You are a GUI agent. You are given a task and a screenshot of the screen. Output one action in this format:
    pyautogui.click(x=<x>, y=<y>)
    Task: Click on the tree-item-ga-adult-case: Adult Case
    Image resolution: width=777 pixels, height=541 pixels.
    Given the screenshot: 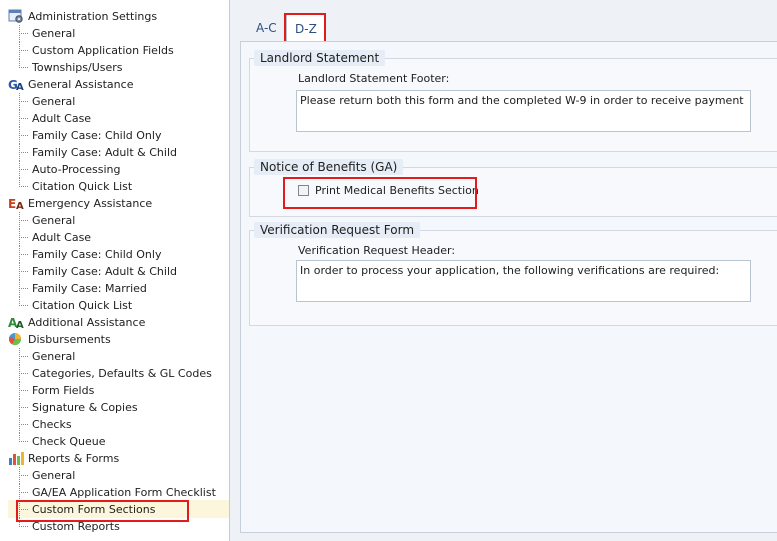 What is the action you would take?
    pyautogui.click(x=53, y=118)
    